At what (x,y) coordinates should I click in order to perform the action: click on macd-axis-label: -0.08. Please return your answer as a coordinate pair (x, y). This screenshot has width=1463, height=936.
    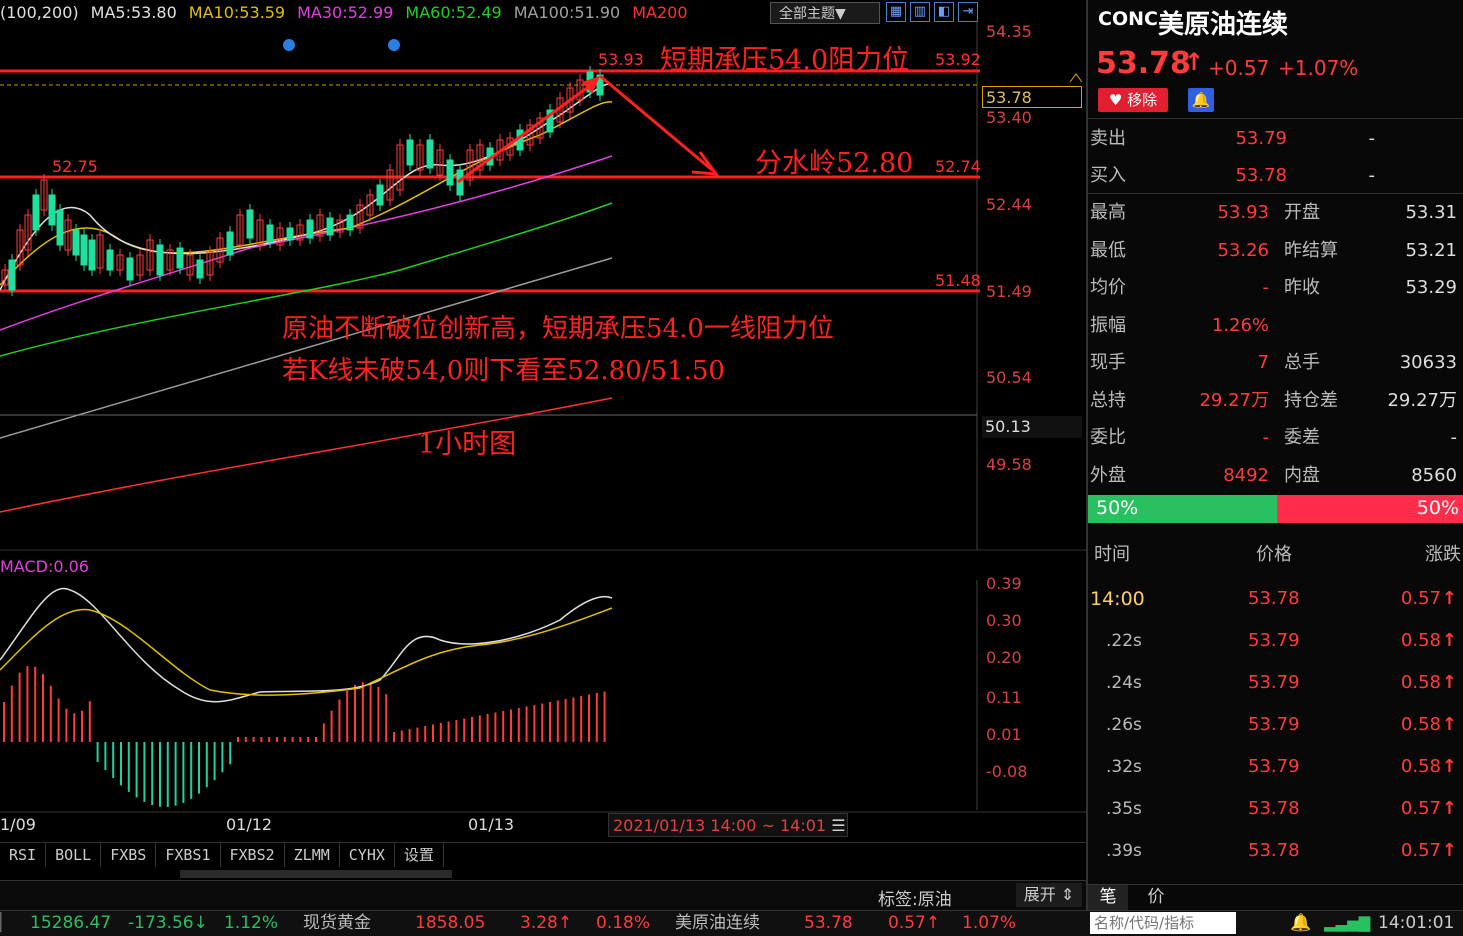
    Looking at the image, I should click on (1007, 771).